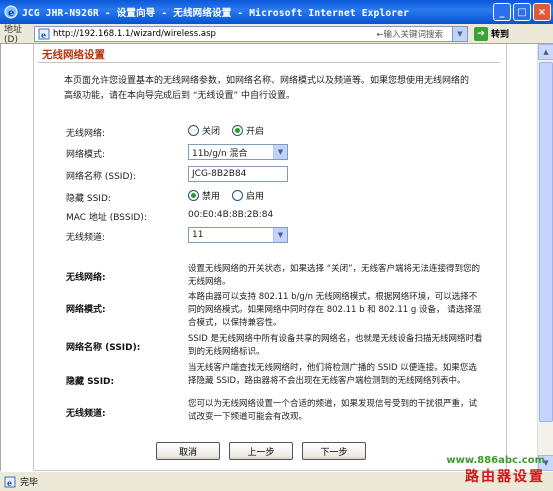 This screenshot has height=491, width=553. What do you see at coordinates (73, 55) in the screenshot?
I see `panel-title: 无线网络设置` at bounding box center [73, 55].